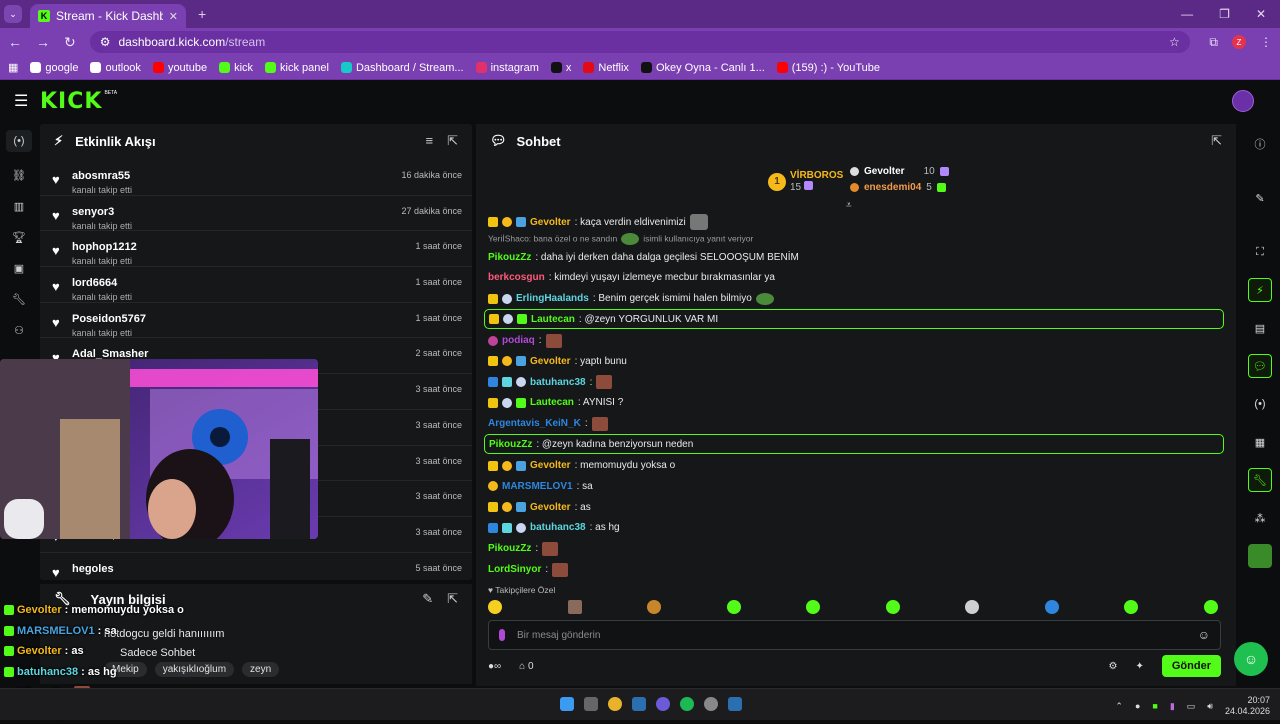 The height and width of the screenshot is (724, 1280). What do you see at coordinates (552, 402) in the screenshot?
I see `chat-username: Lautecan` at bounding box center [552, 402].